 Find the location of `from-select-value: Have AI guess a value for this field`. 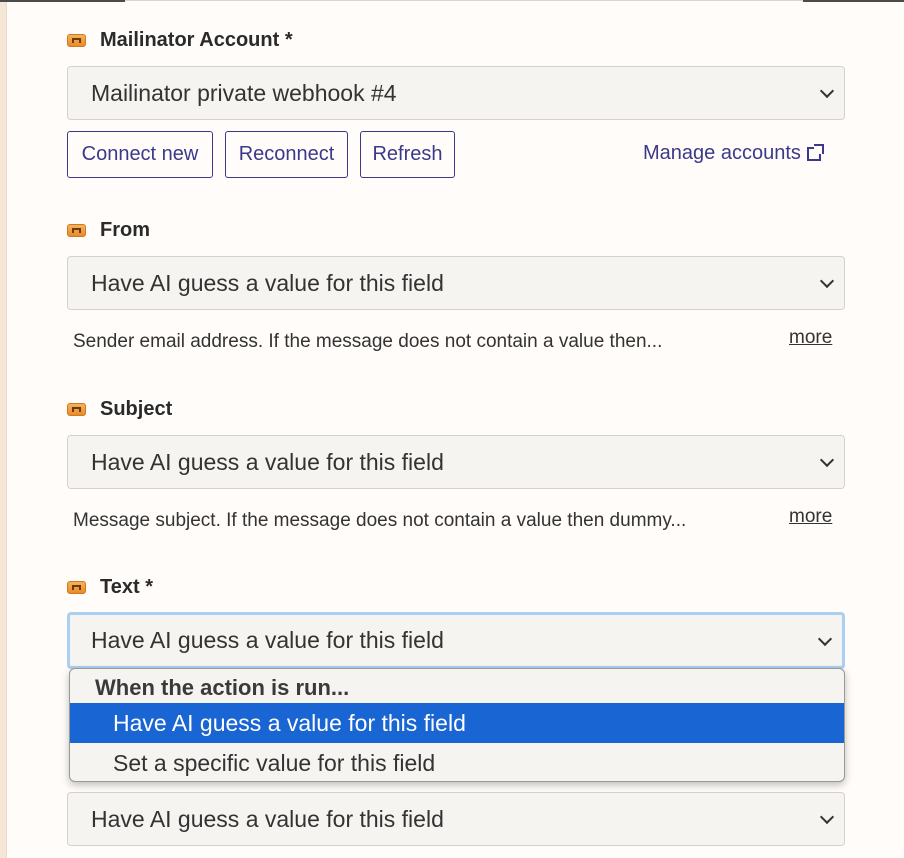

from-select-value: Have AI guess a value for this field is located at coordinates (267, 282).